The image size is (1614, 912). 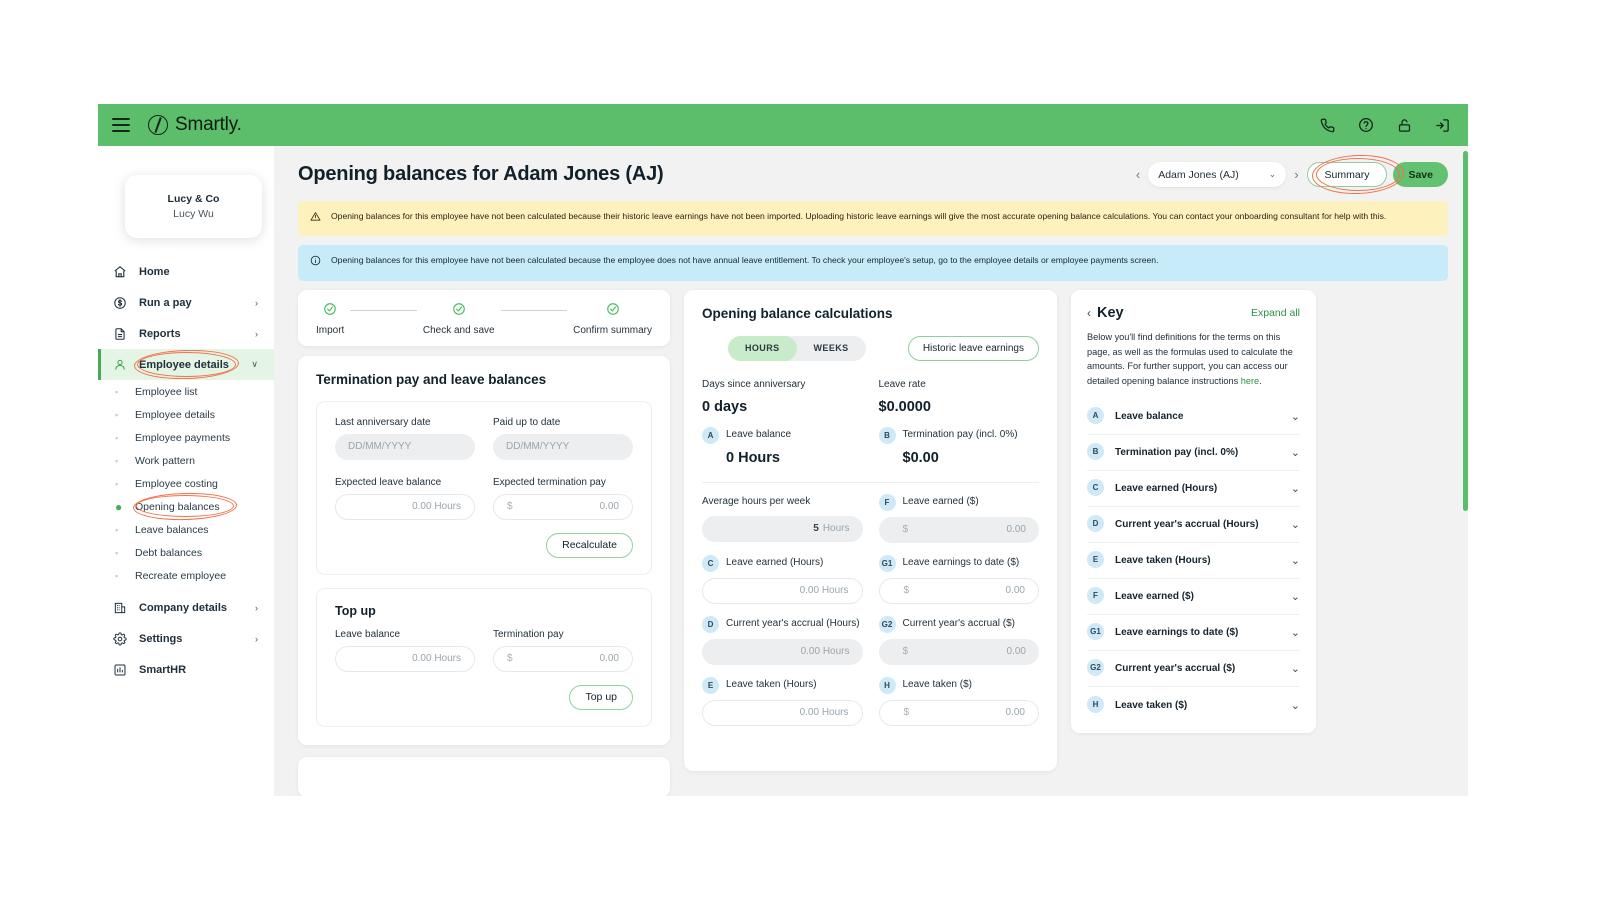 I want to click on calc-label: Current year's accrual ($), so click(x=959, y=623).